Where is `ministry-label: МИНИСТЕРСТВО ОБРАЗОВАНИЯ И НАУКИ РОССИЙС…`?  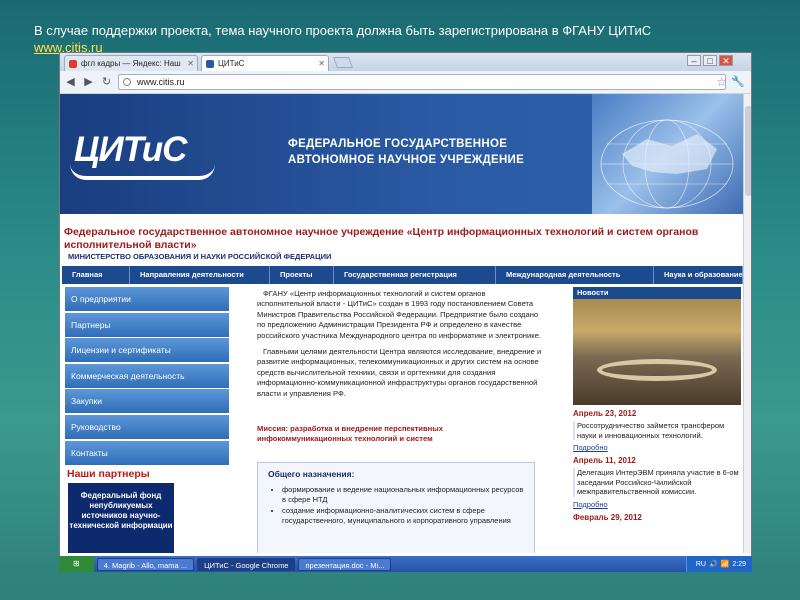
ministry-label: МИНИСТЕРСТВО ОБРАЗОВАНИЯ И НАУКИ РОССИЙС… is located at coordinates (200, 256).